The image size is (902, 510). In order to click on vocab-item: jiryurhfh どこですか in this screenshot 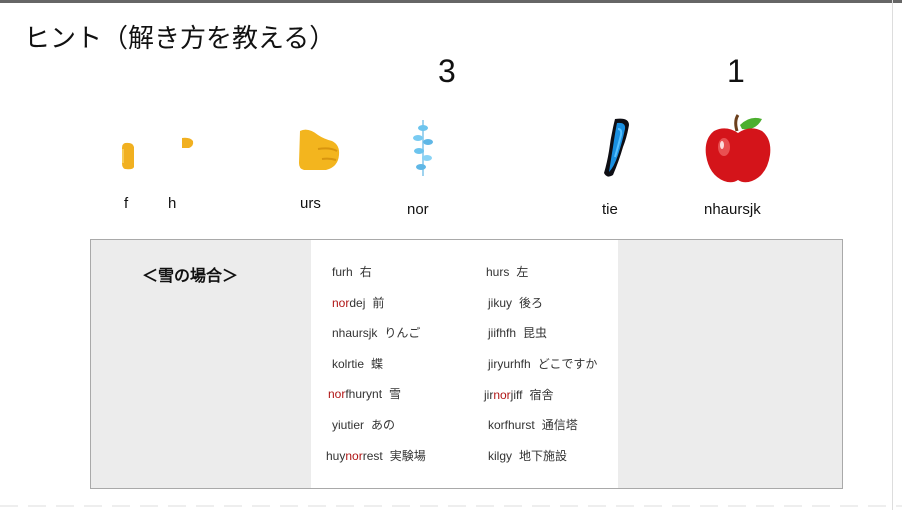, I will do `click(543, 364)`.